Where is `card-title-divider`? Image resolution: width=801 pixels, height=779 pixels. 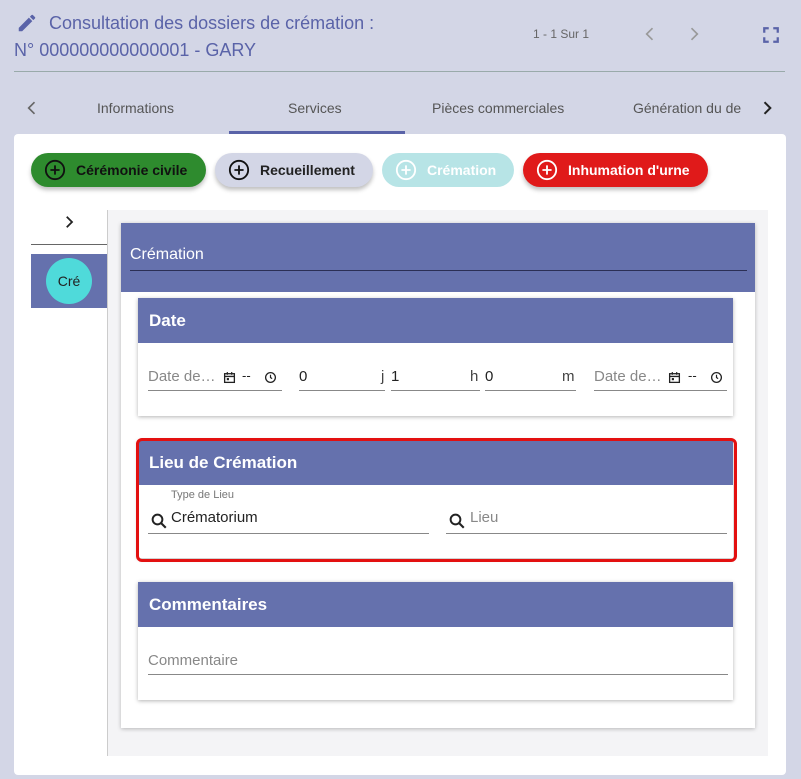
card-title-divider is located at coordinates (438, 270).